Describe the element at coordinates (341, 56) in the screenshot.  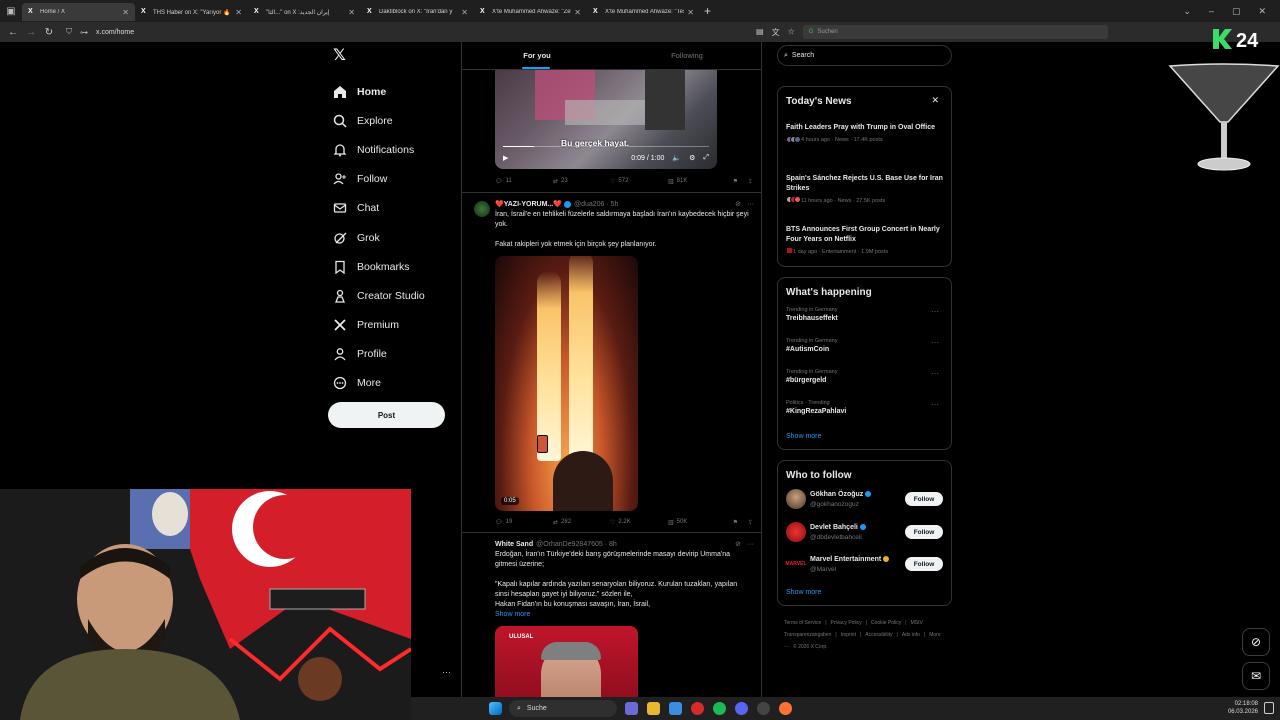
I see `x-logo-icon: 𝕏` at that location.